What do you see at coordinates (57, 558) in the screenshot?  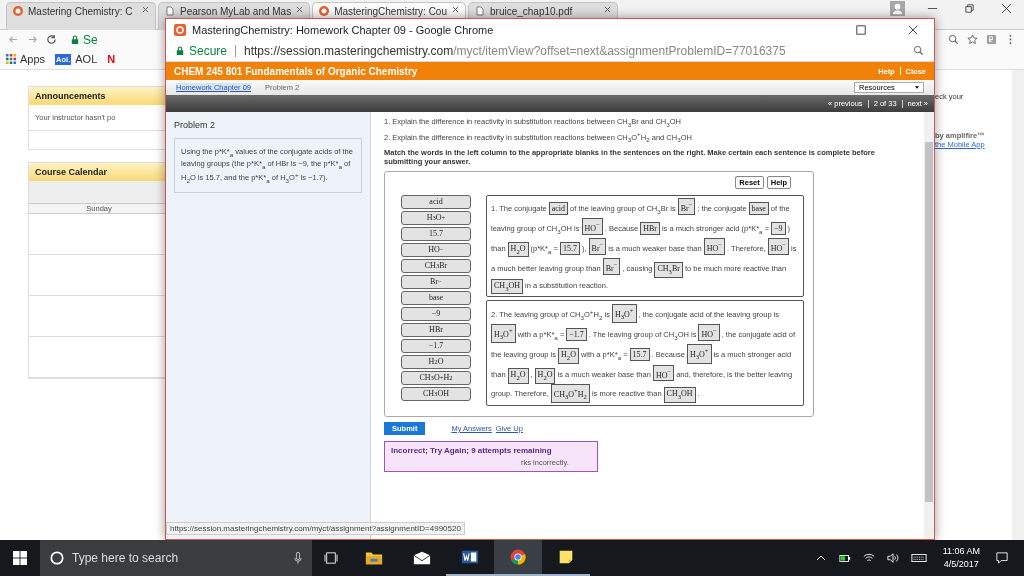 I see `circle-icon` at bounding box center [57, 558].